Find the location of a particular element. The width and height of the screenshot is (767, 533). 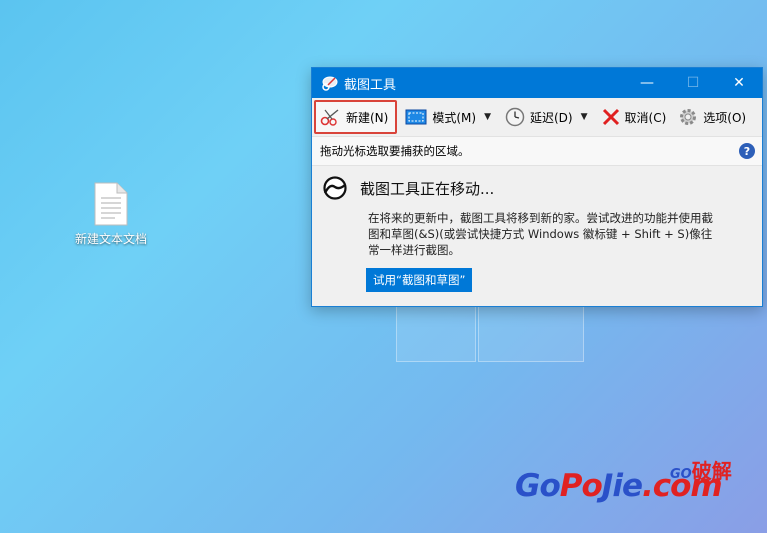

scissors-icon is located at coordinates (329, 117).